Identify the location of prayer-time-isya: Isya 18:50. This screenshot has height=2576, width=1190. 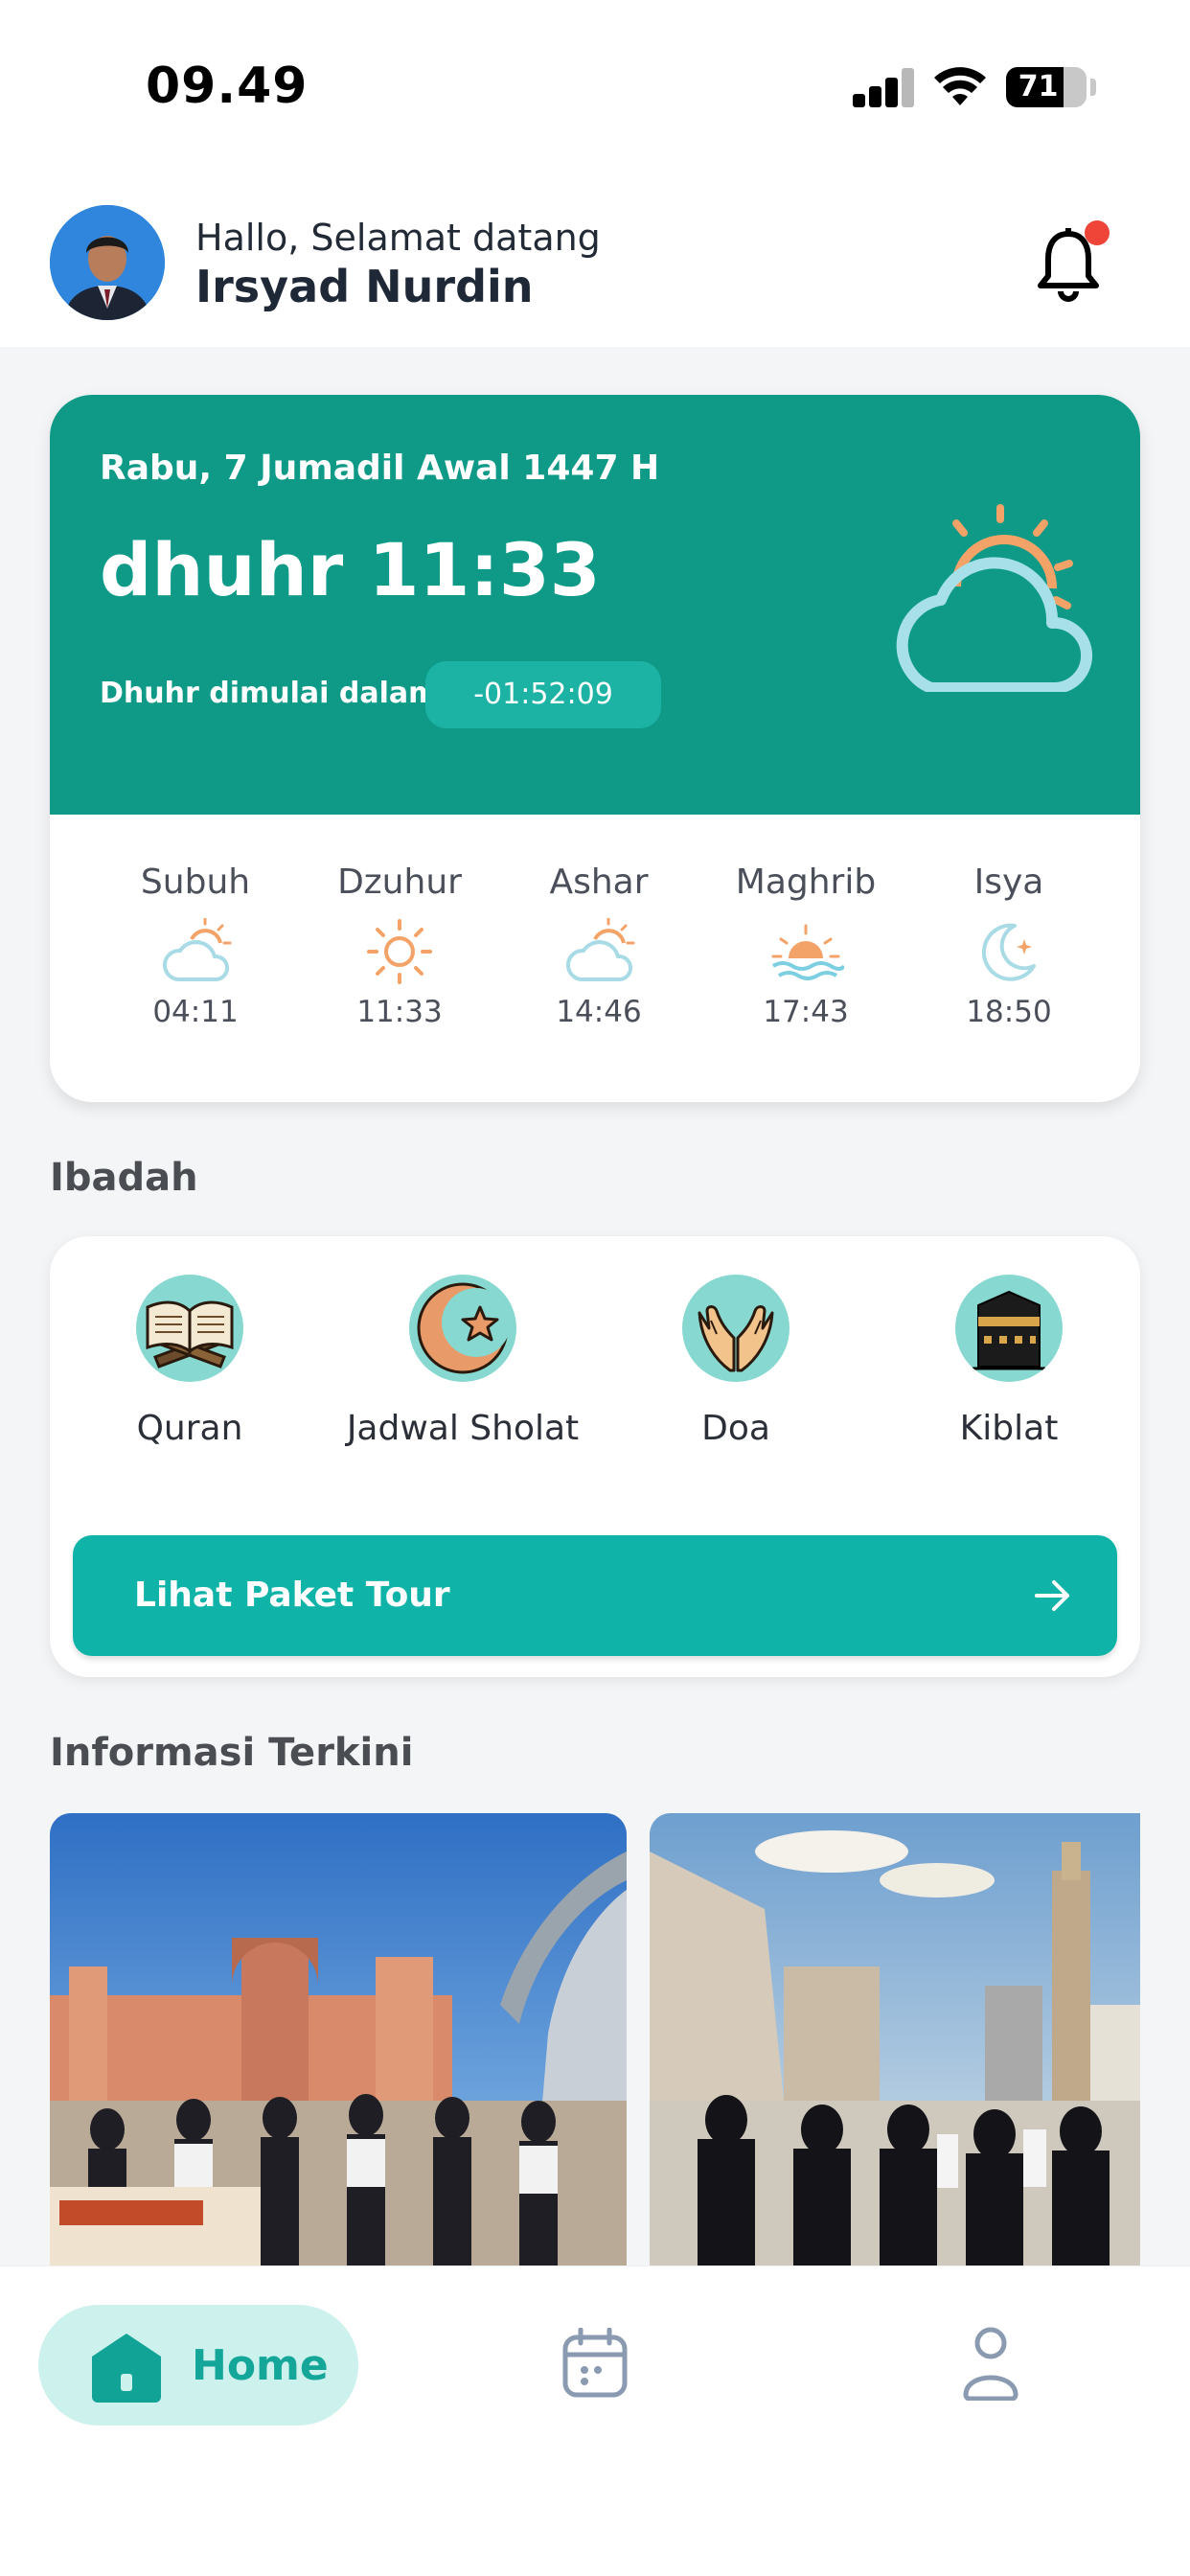
(1009, 945).